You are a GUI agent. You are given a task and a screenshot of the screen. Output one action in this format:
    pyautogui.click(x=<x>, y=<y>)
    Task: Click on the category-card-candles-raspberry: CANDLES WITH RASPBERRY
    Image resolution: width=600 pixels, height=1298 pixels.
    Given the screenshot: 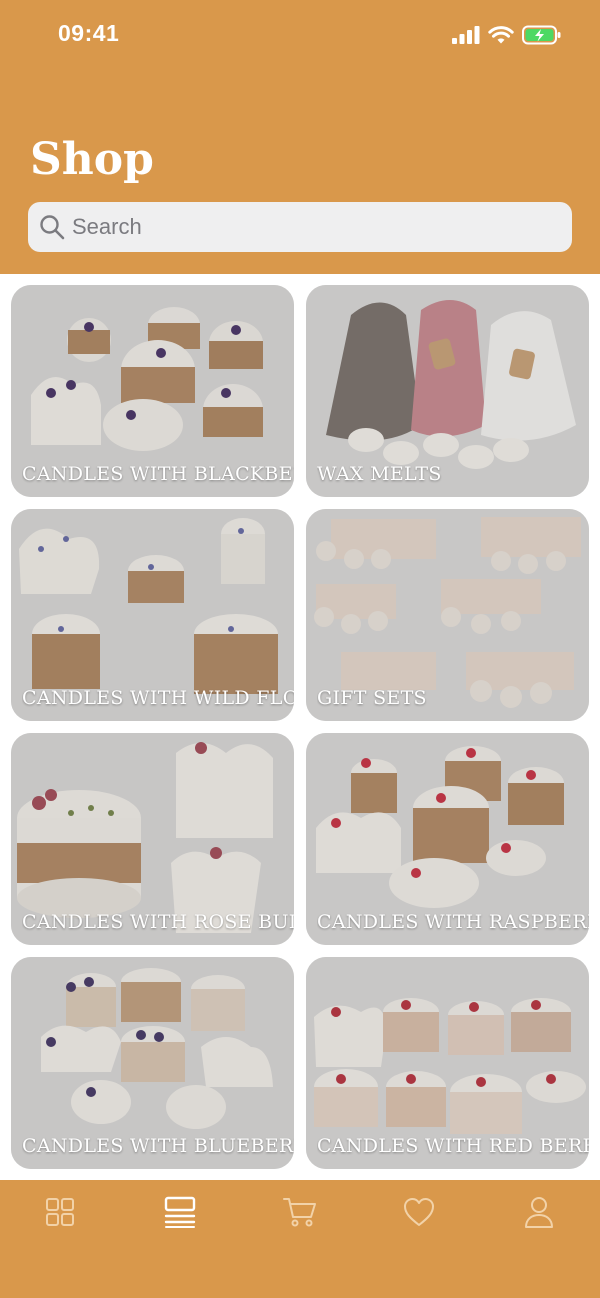 What is the action you would take?
    pyautogui.click(x=447, y=839)
    